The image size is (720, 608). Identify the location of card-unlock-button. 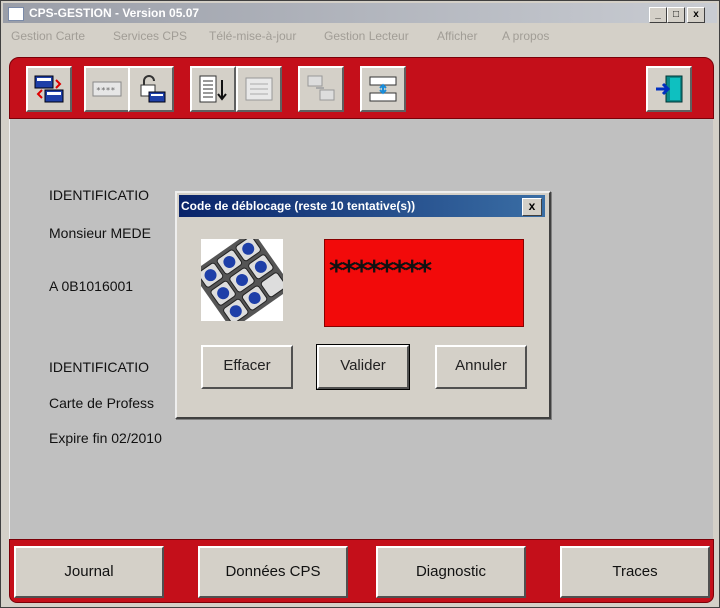
(151, 89).